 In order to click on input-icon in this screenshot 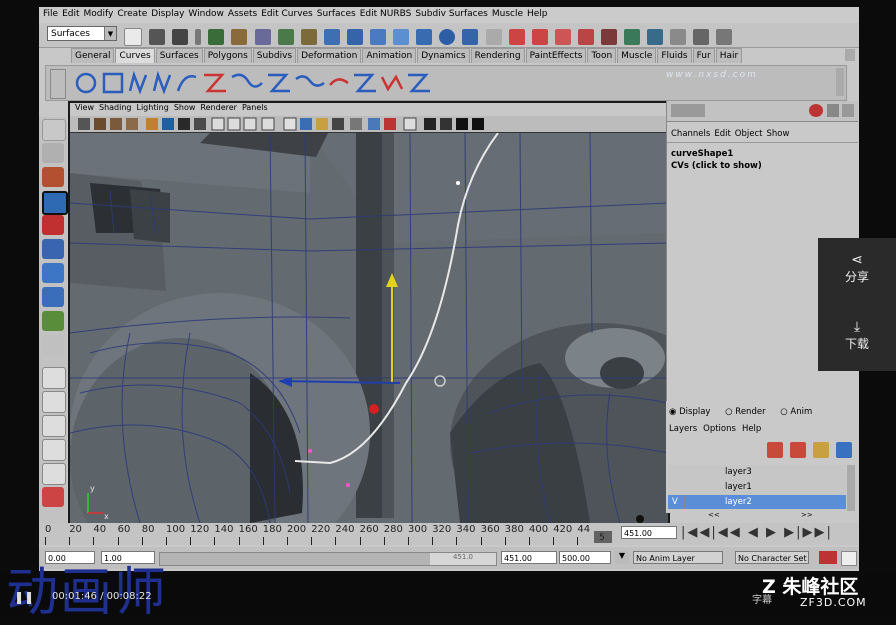, I will do `click(632, 36)`.